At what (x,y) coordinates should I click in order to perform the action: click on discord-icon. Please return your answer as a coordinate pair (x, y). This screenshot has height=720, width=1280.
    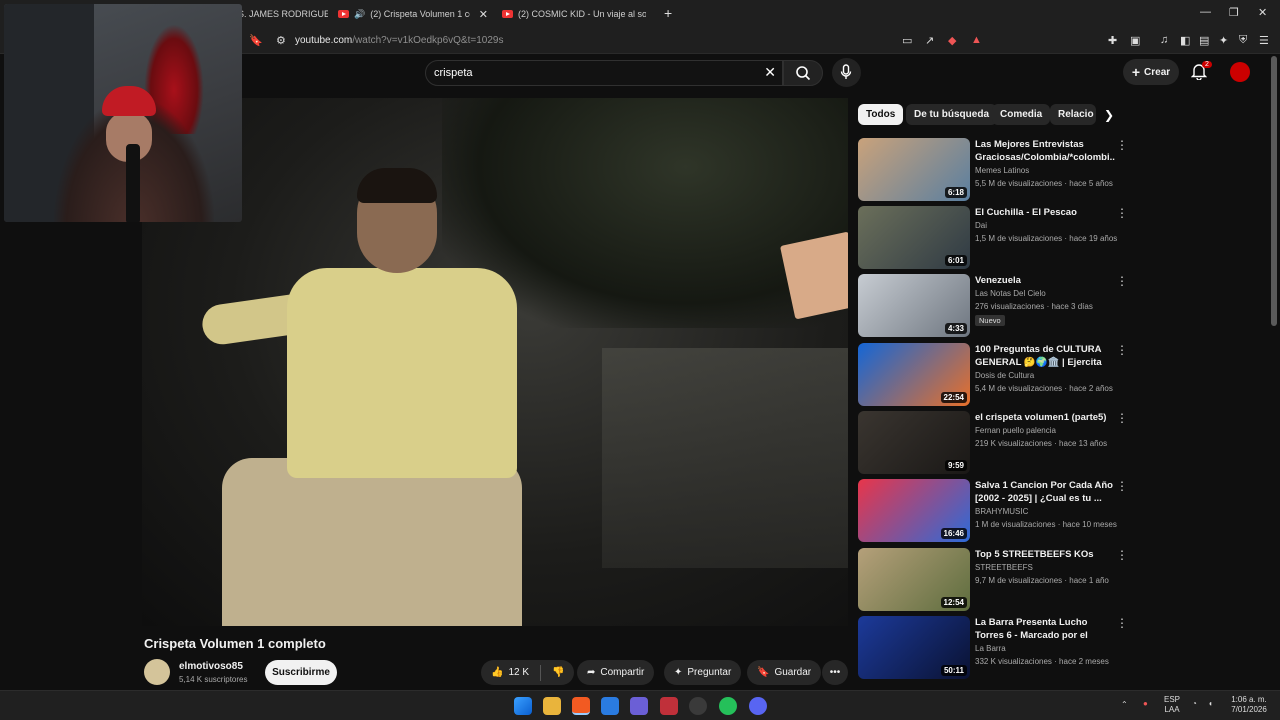
    Looking at the image, I should click on (758, 706).